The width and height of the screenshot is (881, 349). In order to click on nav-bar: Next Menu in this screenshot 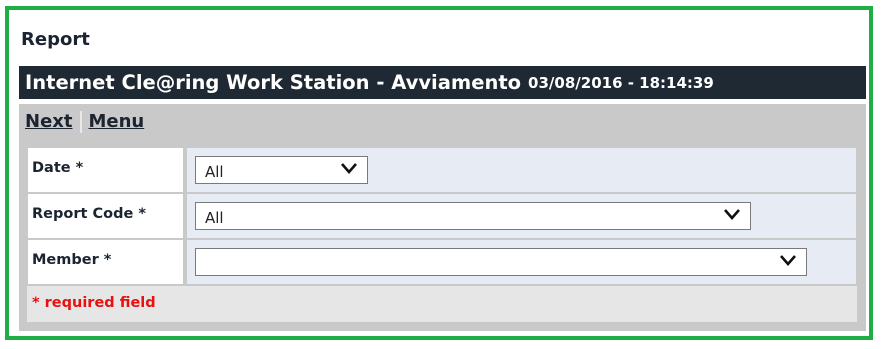, I will do `click(442, 121)`.